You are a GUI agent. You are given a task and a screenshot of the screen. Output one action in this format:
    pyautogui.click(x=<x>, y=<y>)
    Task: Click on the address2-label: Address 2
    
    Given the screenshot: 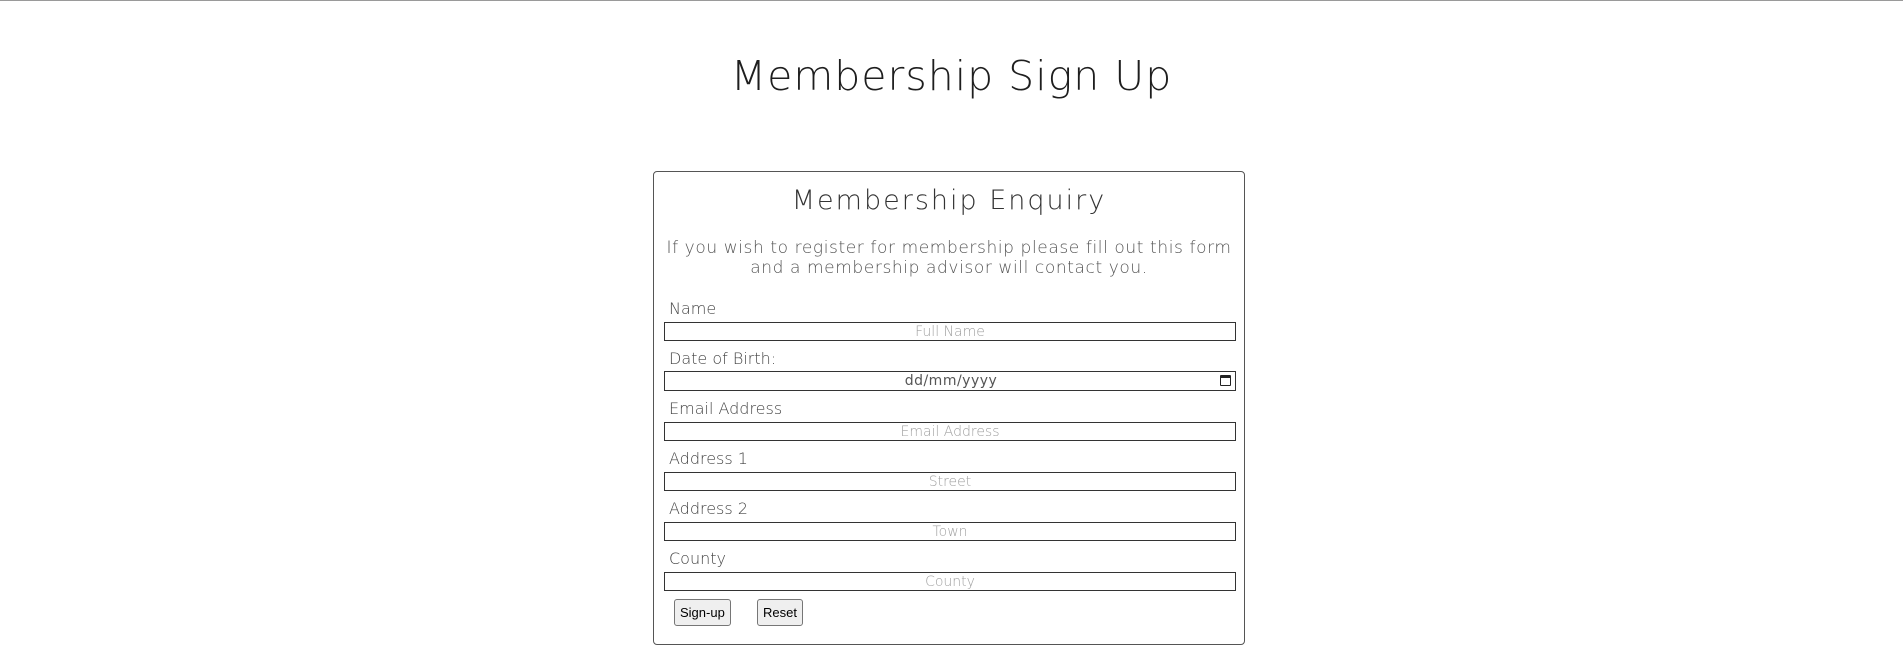 What is the action you would take?
    pyautogui.click(x=708, y=508)
    